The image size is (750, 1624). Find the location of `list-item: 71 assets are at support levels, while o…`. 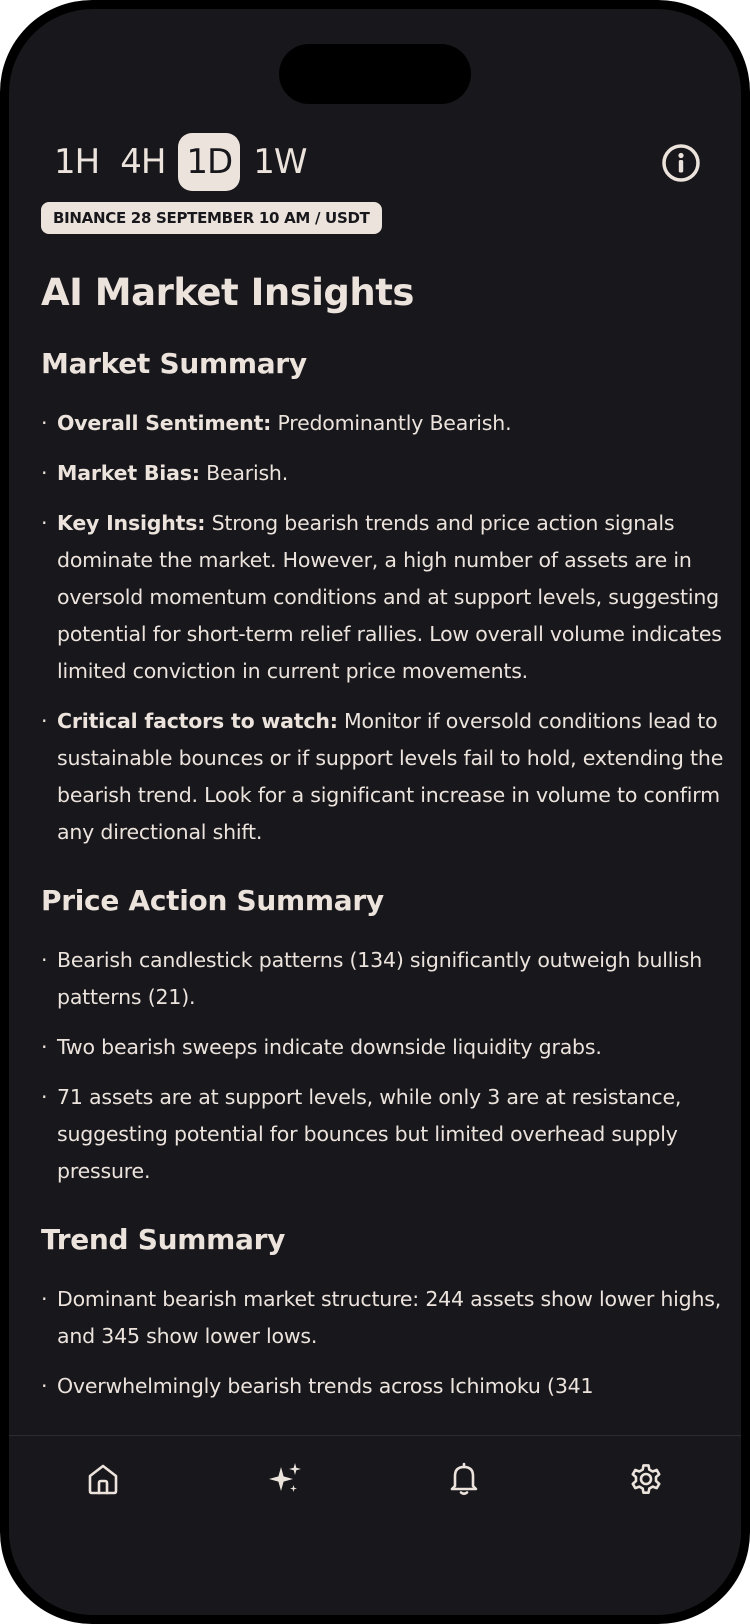

list-item: 71 assets are at support levels, while o… is located at coordinates (384, 1134).